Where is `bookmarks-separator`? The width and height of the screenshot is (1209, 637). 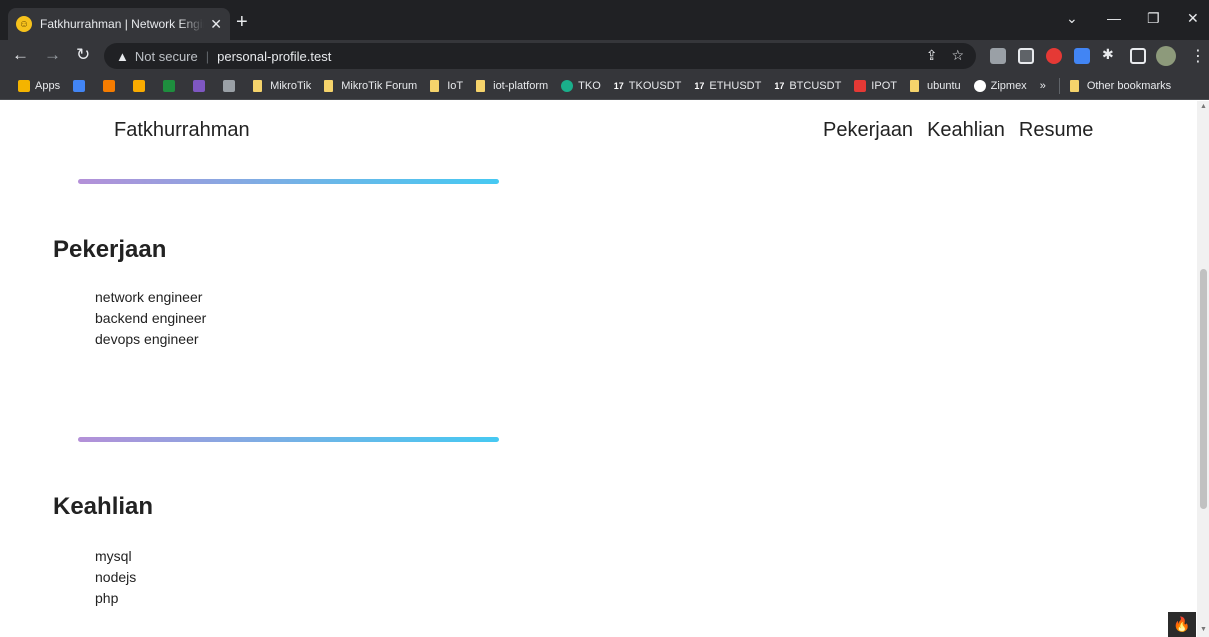 bookmarks-separator is located at coordinates (1059, 85).